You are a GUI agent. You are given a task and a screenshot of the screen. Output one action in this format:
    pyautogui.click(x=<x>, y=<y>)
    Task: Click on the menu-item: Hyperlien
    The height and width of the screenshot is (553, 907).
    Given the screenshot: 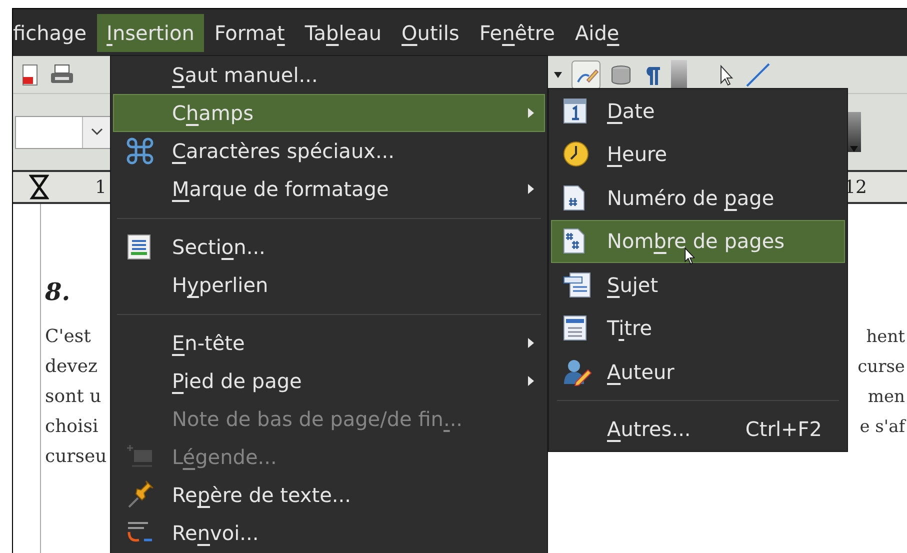 What is the action you would take?
    pyautogui.click(x=329, y=285)
    